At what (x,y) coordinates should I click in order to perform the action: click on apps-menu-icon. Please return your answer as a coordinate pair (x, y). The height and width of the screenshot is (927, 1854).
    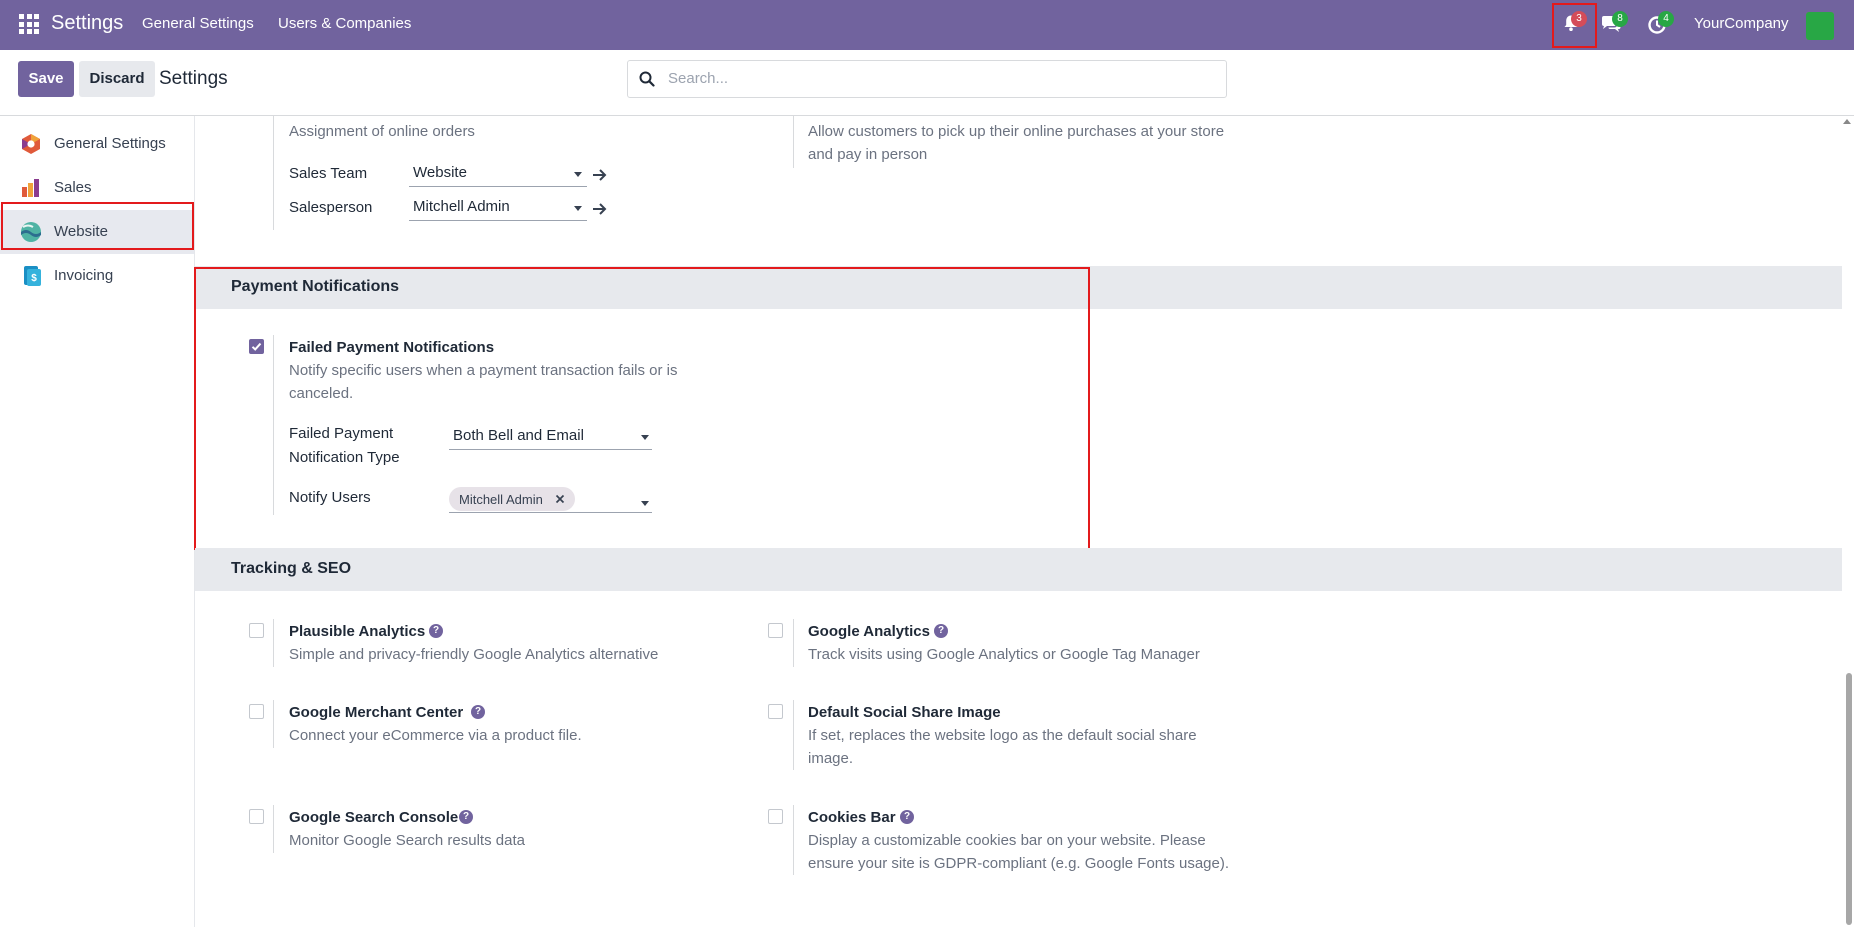
    Looking at the image, I should click on (29, 24).